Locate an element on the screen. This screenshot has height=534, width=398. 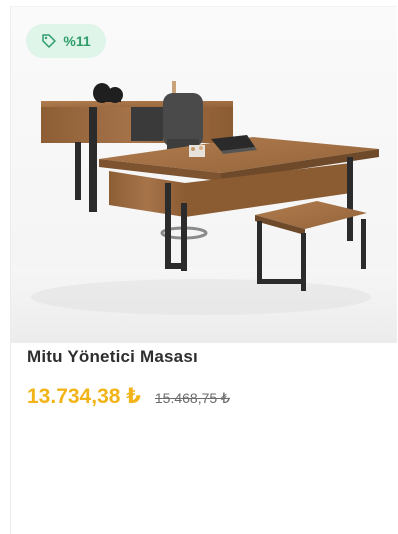
price-row: 13.734,38 ₺ 15.468,75 ₺ is located at coordinates (128, 396).